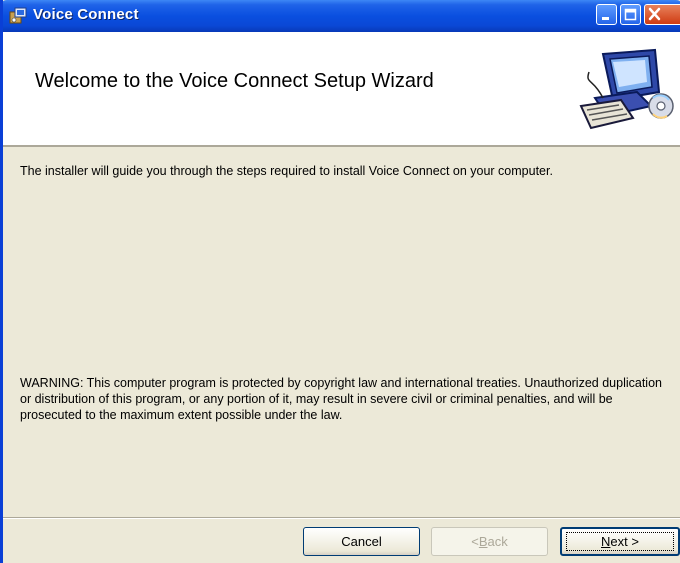  Describe the element at coordinates (18, 15) in the screenshot. I see `installer-icon` at that location.